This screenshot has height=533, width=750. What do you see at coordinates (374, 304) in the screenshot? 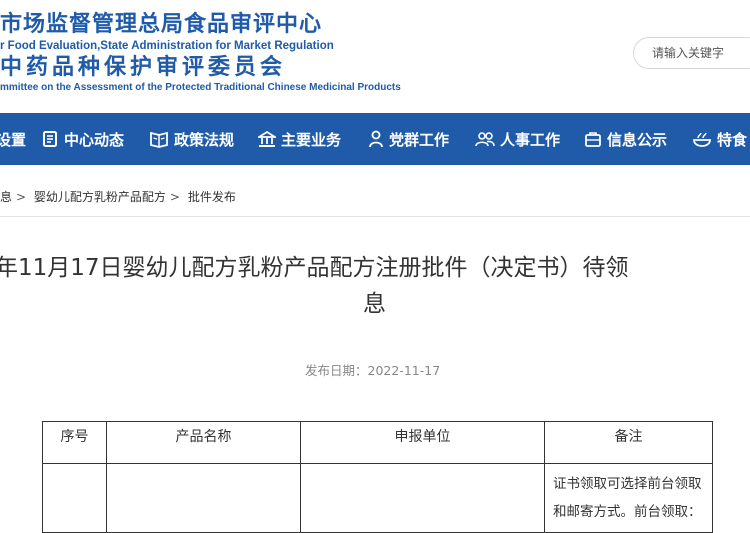
I see `article-title-line2: 息` at bounding box center [374, 304].